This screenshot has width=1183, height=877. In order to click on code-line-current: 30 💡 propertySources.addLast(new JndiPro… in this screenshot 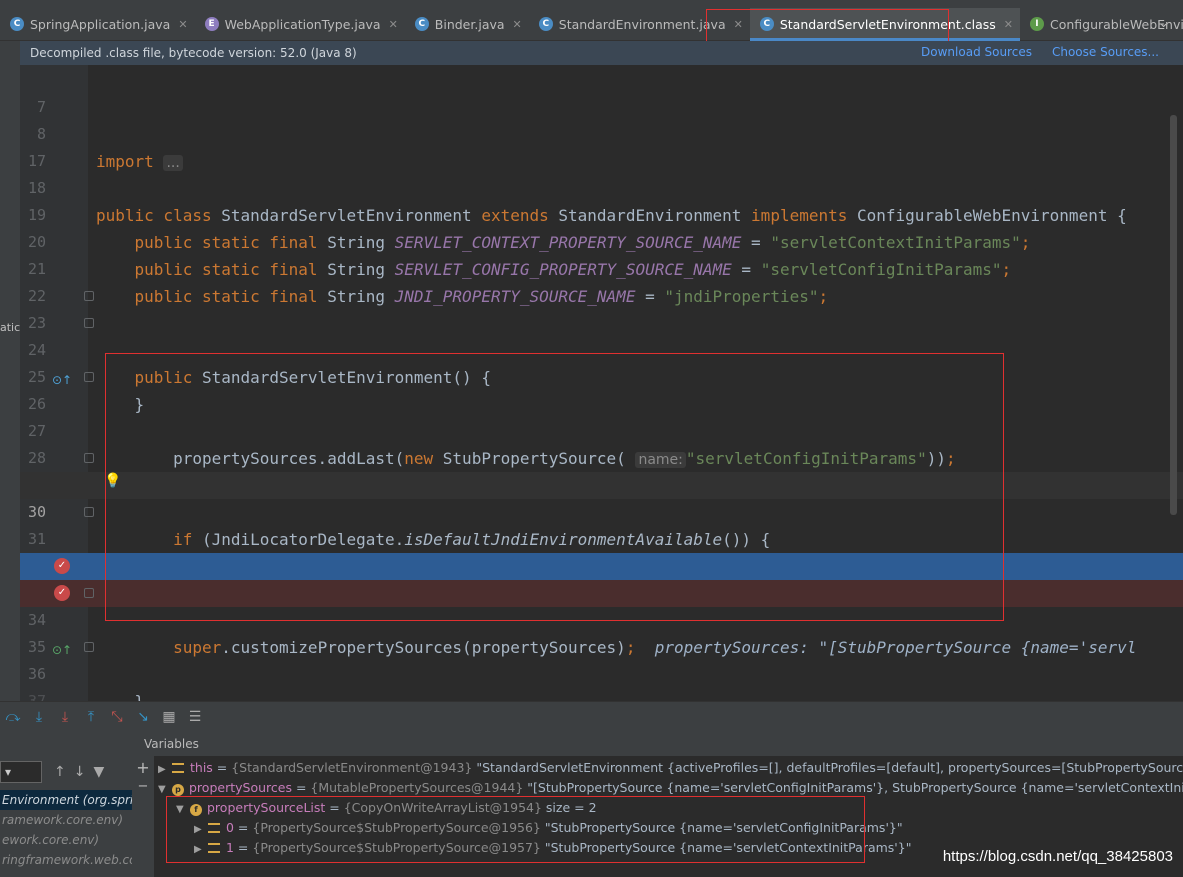, I will do `click(601, 524)`.